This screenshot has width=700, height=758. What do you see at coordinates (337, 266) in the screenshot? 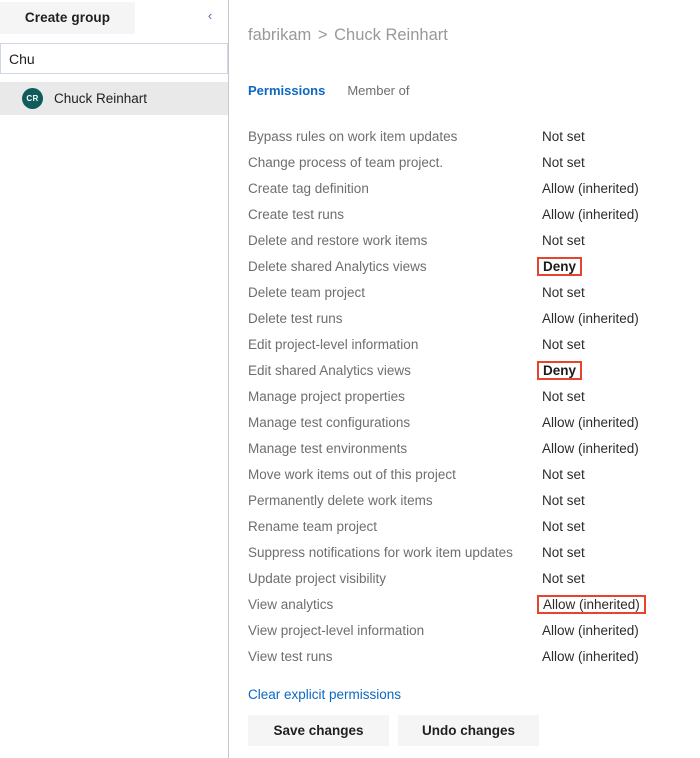
I see `permission-name: Delete shared Analytics views` at bounding box center [337, 266].